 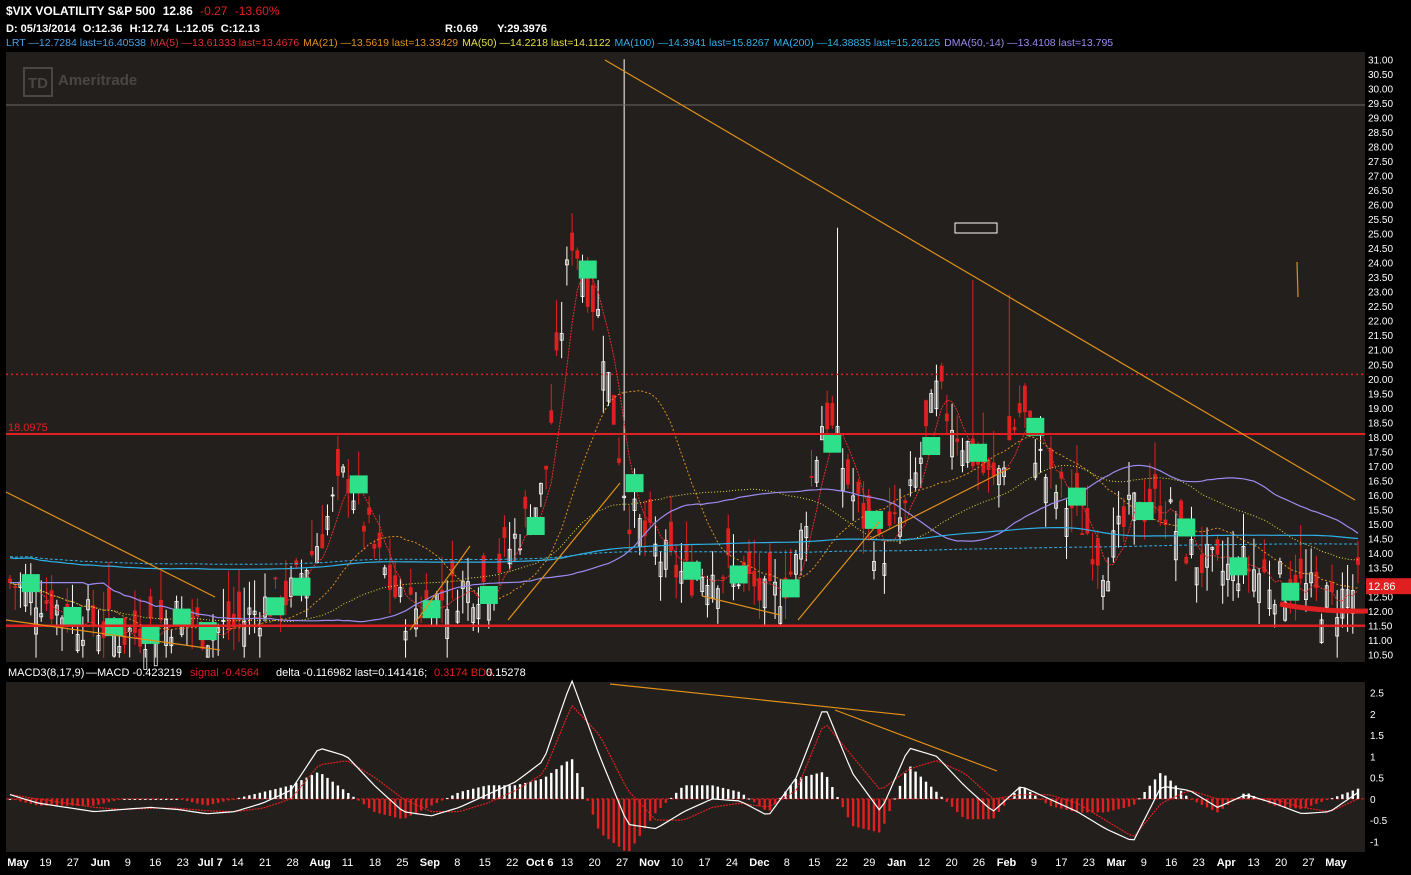 I want to click on x-tick-label: 21, so click(x=265, y=863).